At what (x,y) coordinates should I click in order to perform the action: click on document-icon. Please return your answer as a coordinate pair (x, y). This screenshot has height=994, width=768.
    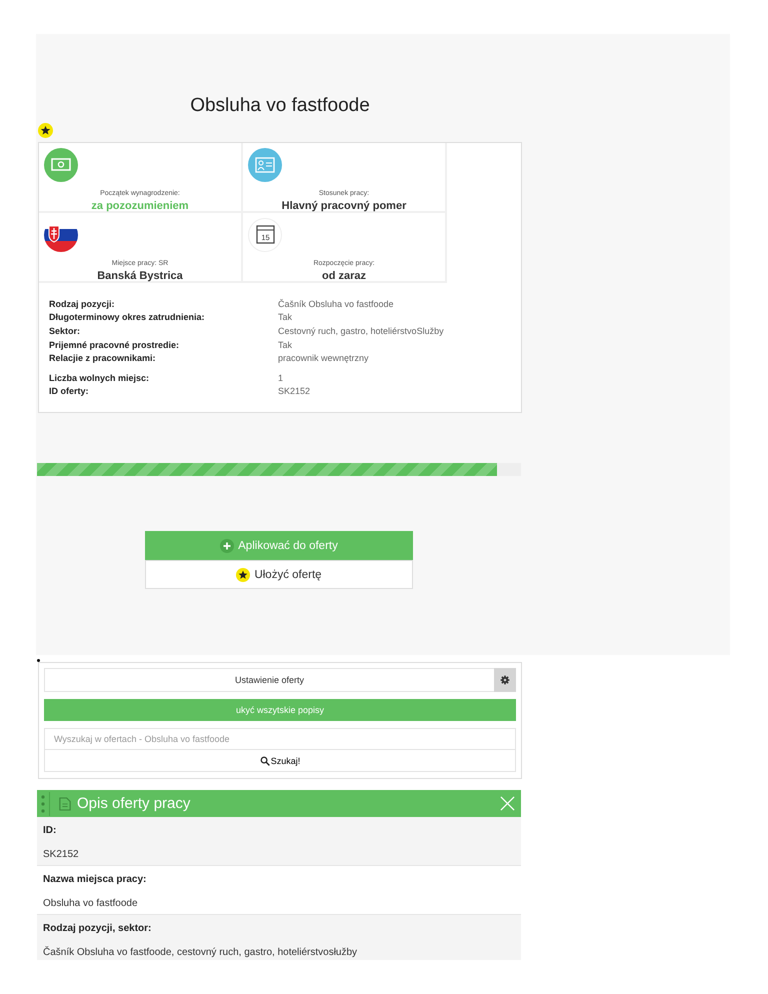
    Looking at the image, I should click on (65, 803).